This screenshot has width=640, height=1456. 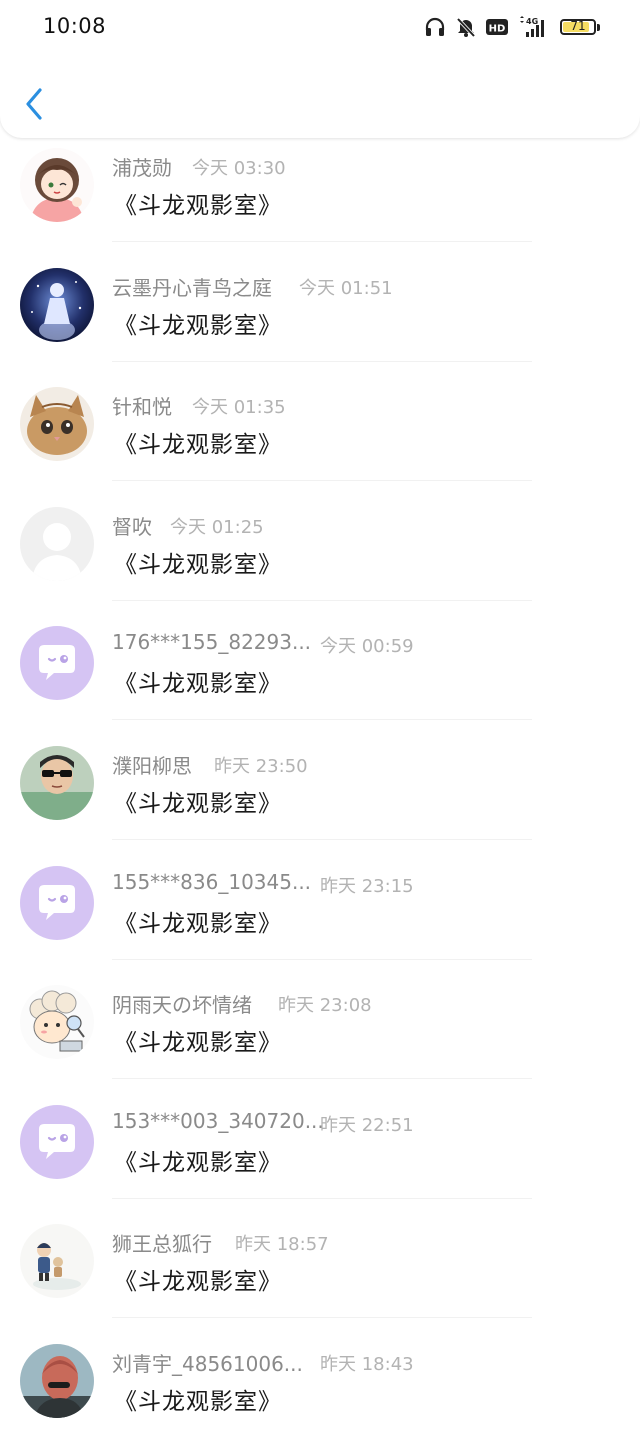 I want to click on message-time: 今天 00:59, so click(x=367, y=647).